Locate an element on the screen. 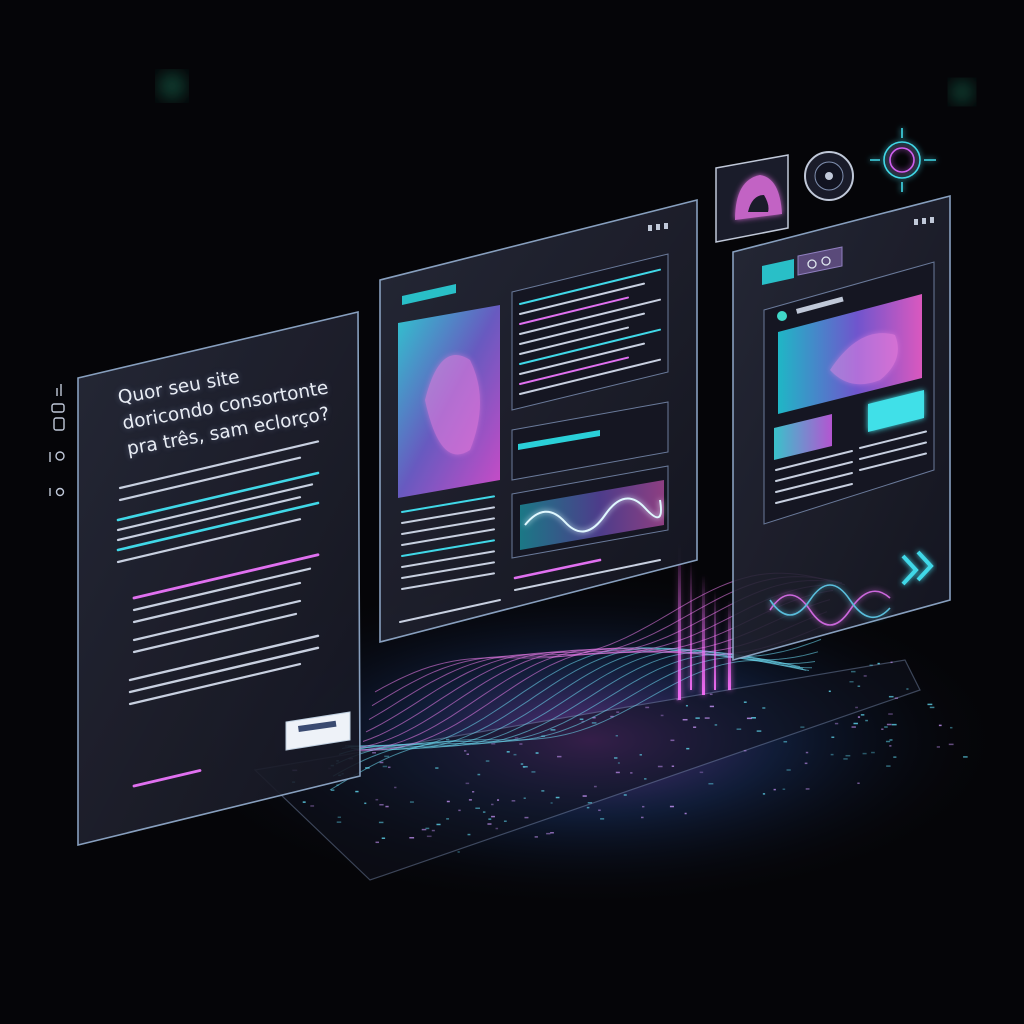 This screenshot has width=1024, height=1024. sliders-icon is located at coordinates (58, 408).